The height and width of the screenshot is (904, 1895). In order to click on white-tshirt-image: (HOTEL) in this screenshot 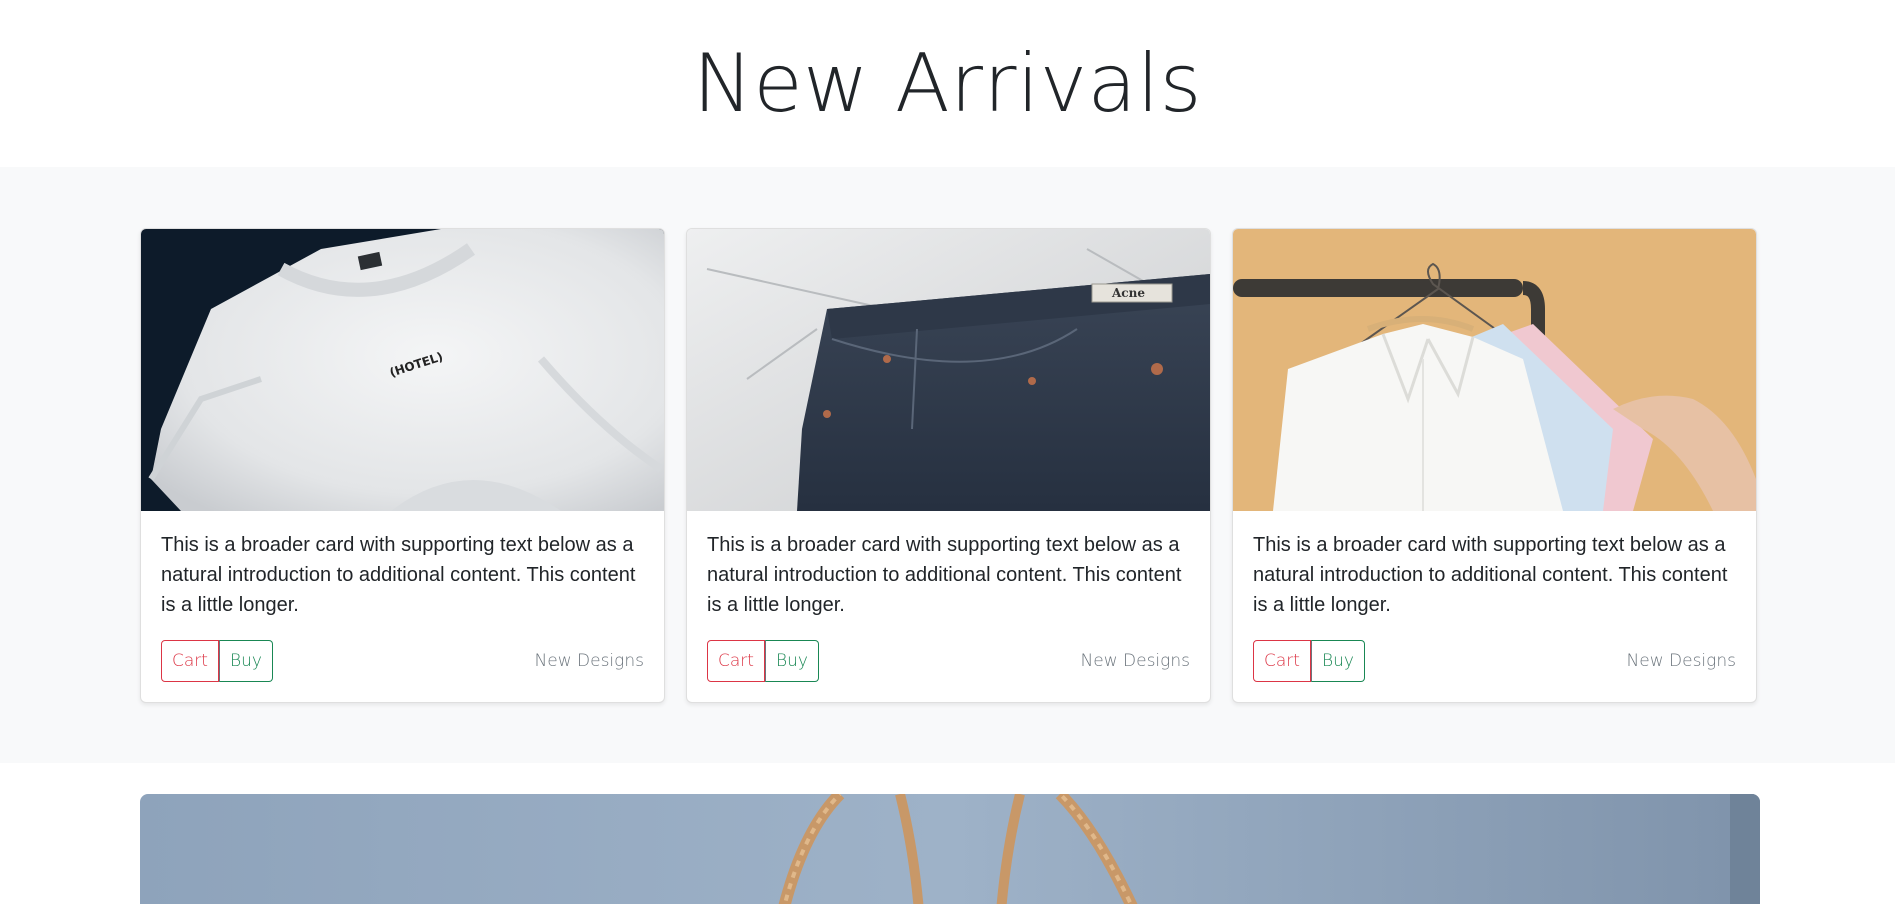, I will do `click(402, 370)`.